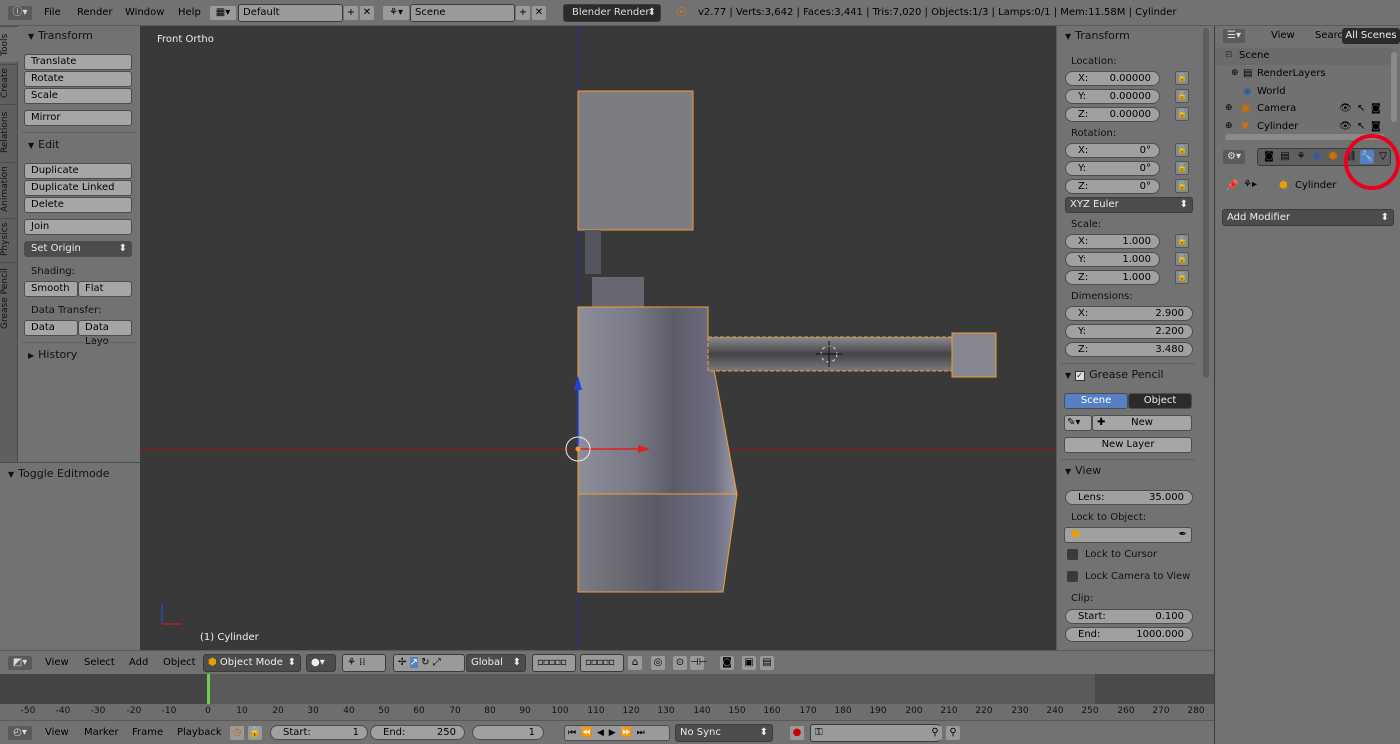 The image size is (1400, 744). Describe the element at coordinates (1112, 277) in the screenshot. I see `scale-z-field: Z: 1.000` at that location.